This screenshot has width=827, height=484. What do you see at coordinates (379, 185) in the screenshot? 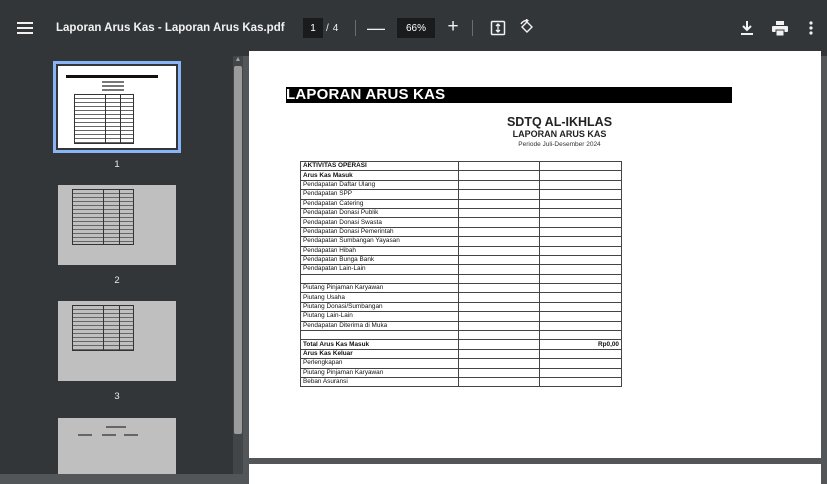
I see `row-label: Pendapatan Daftar Ulang` at bounding box center [379, 185].